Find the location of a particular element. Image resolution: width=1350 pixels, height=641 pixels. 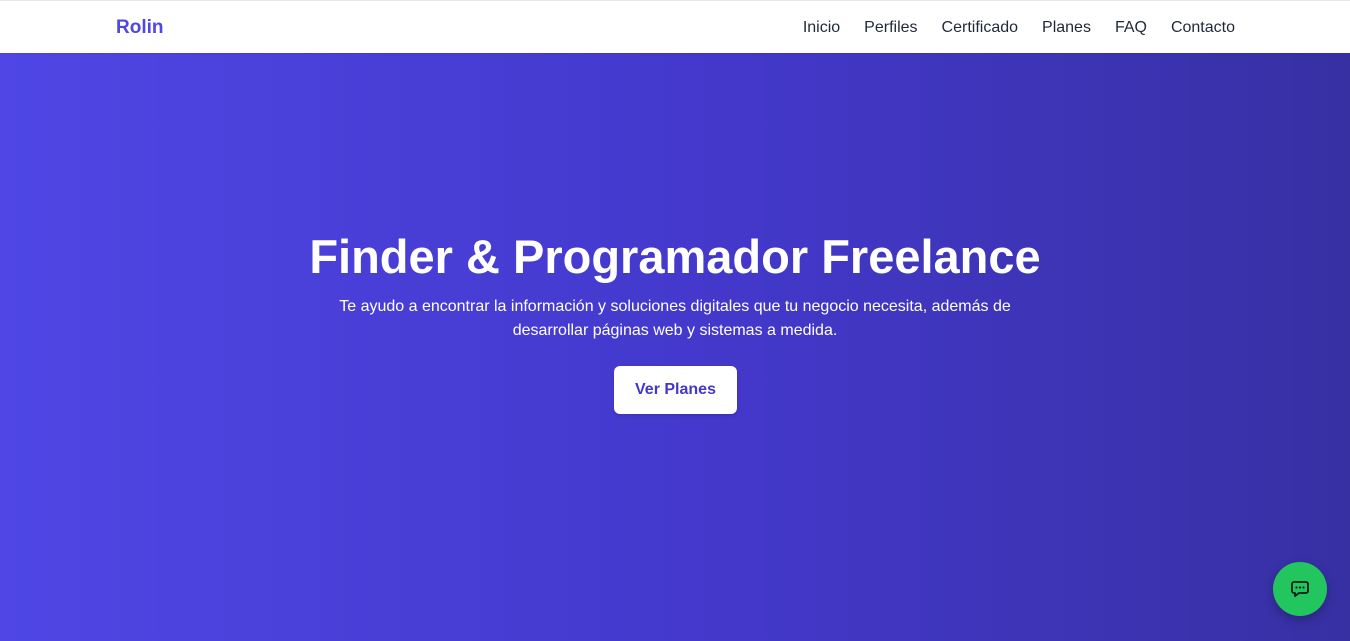

nav-item-certificado: Certificado is located at coordinates (980, 28).